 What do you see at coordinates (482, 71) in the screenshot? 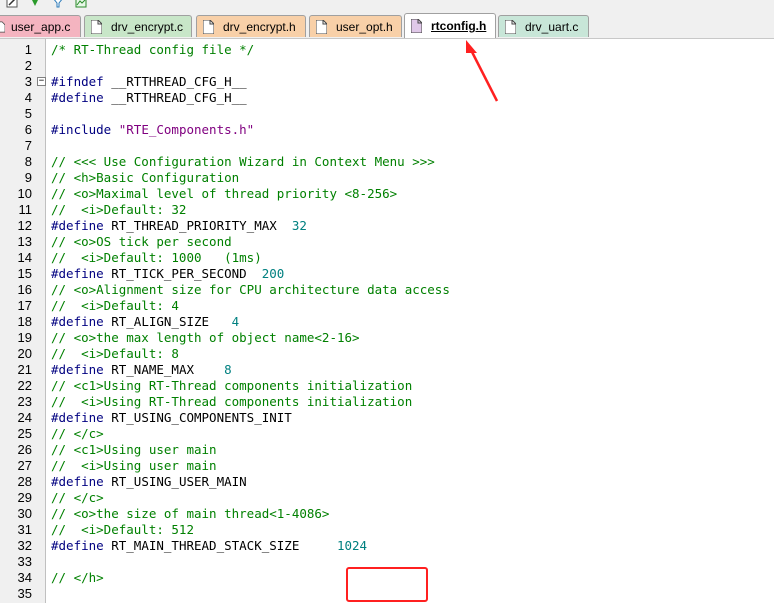
I see `annotation-arrow` at bounding box center [482, 71].